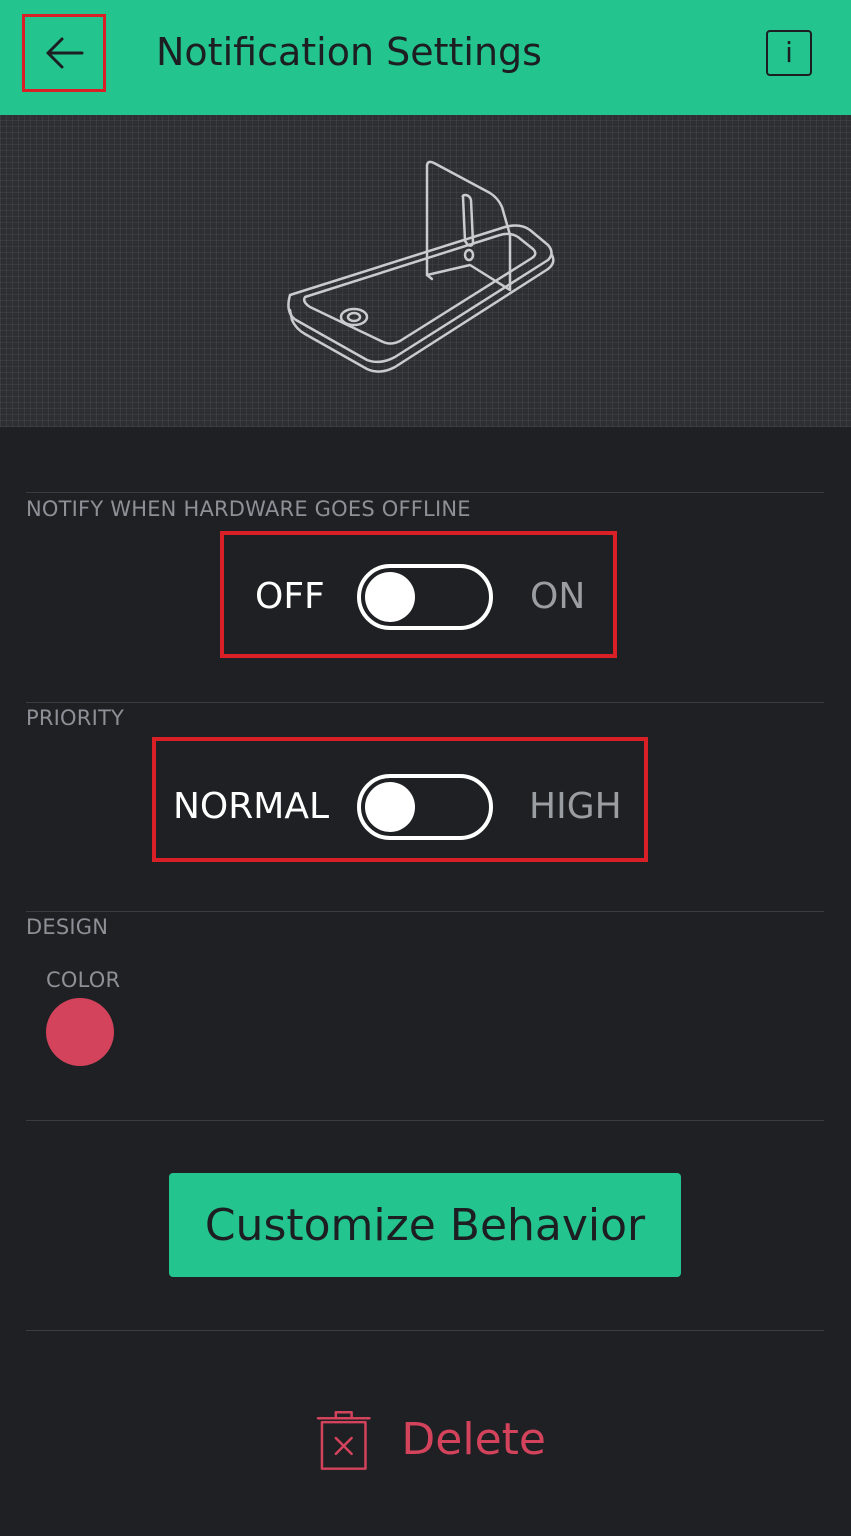 The image size is (851, 1536). I want to click on offline-section-label: NOTIFY WHEN HARDWARE GOES OFFLINE, so click(248, 509).